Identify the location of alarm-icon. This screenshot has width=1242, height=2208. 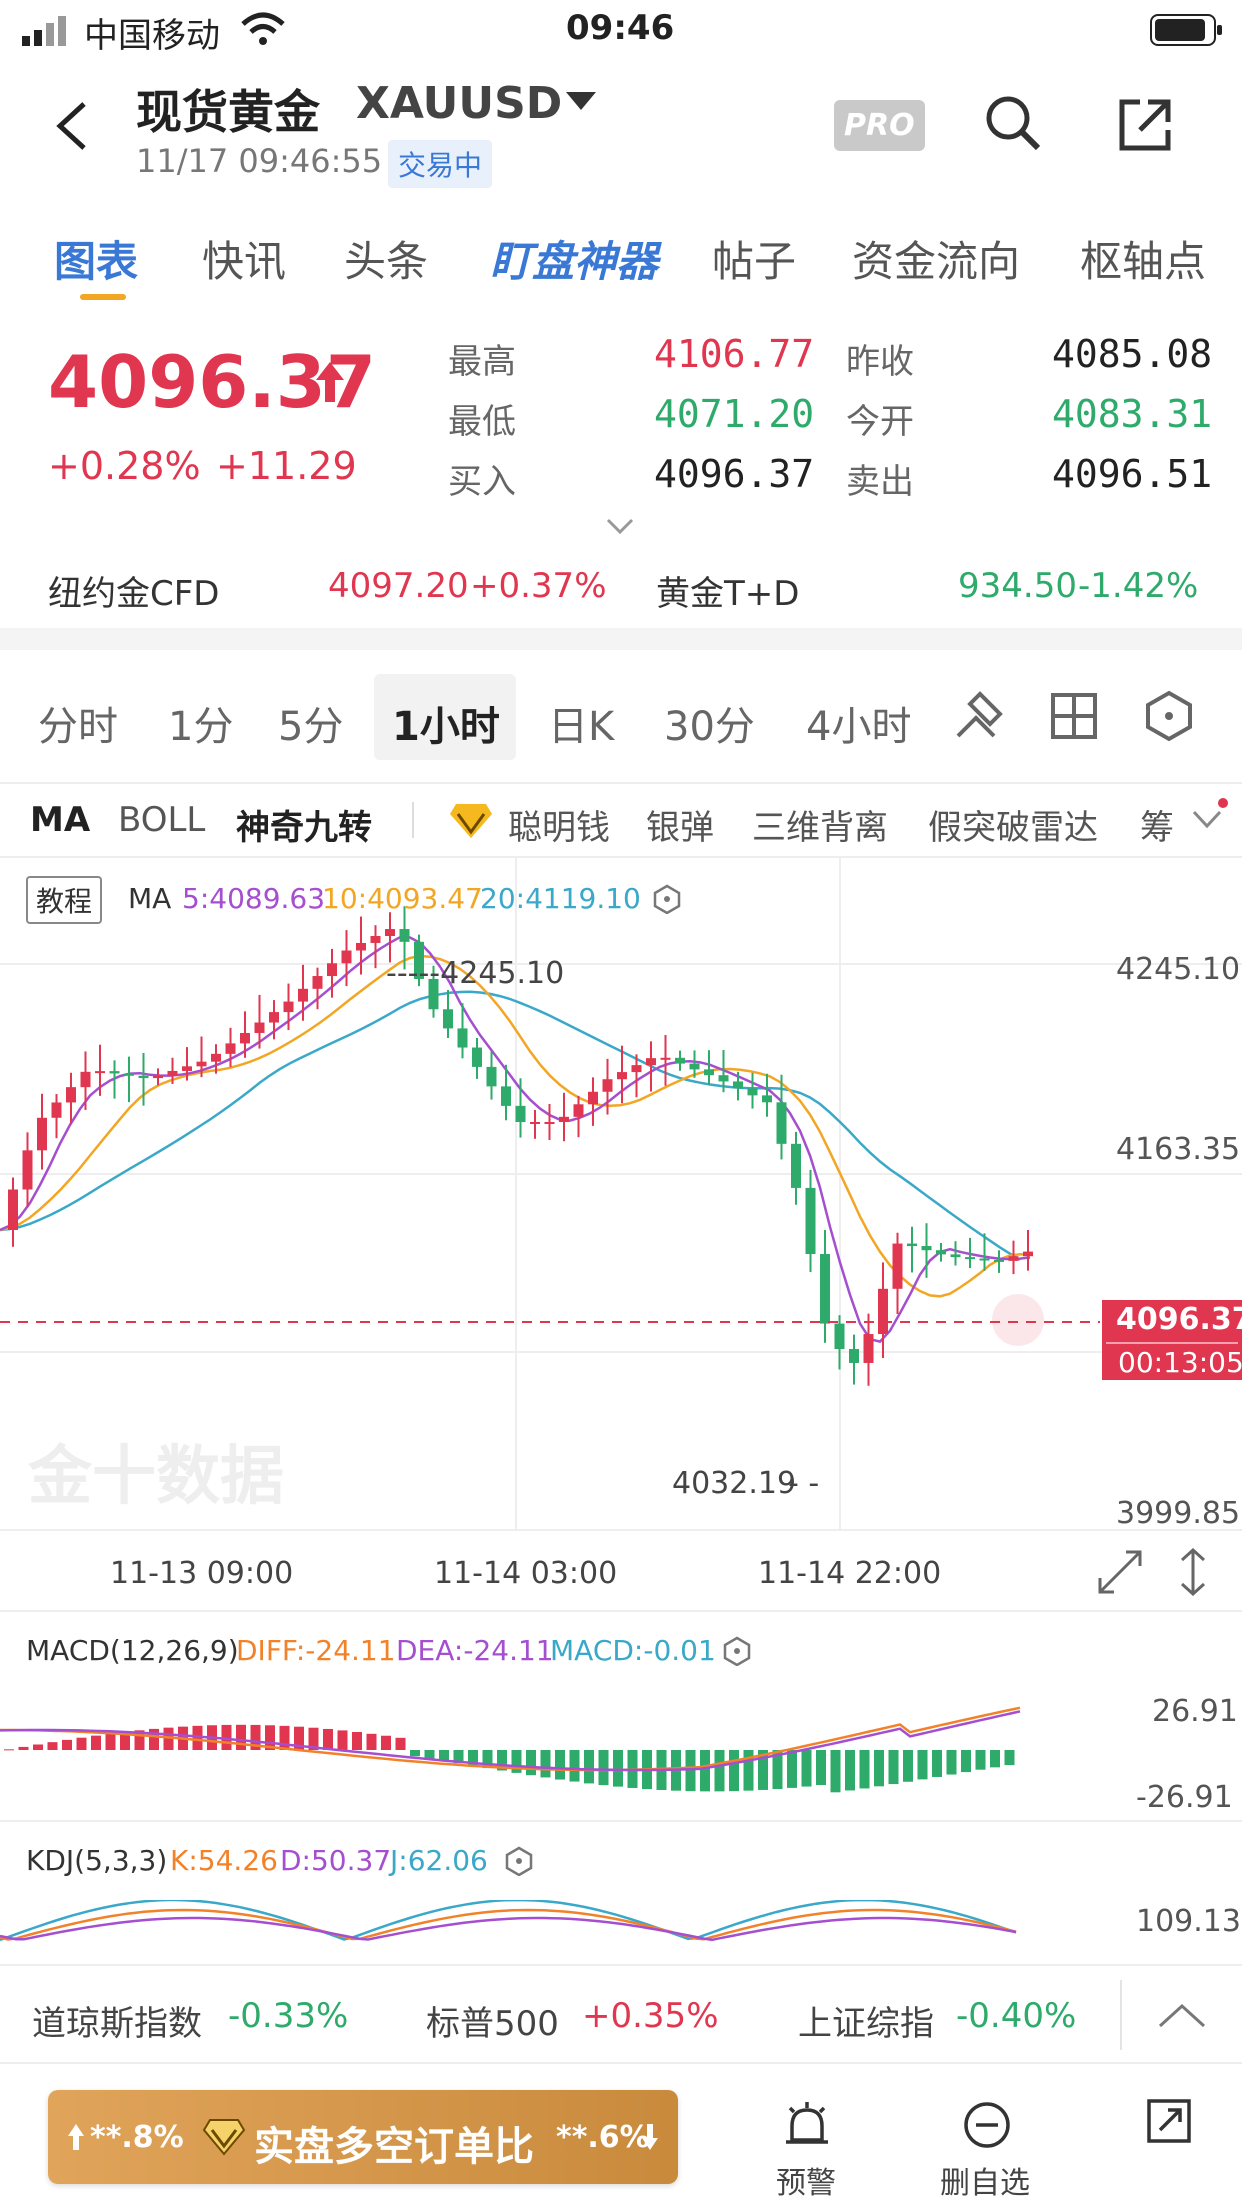
(807, 2126).